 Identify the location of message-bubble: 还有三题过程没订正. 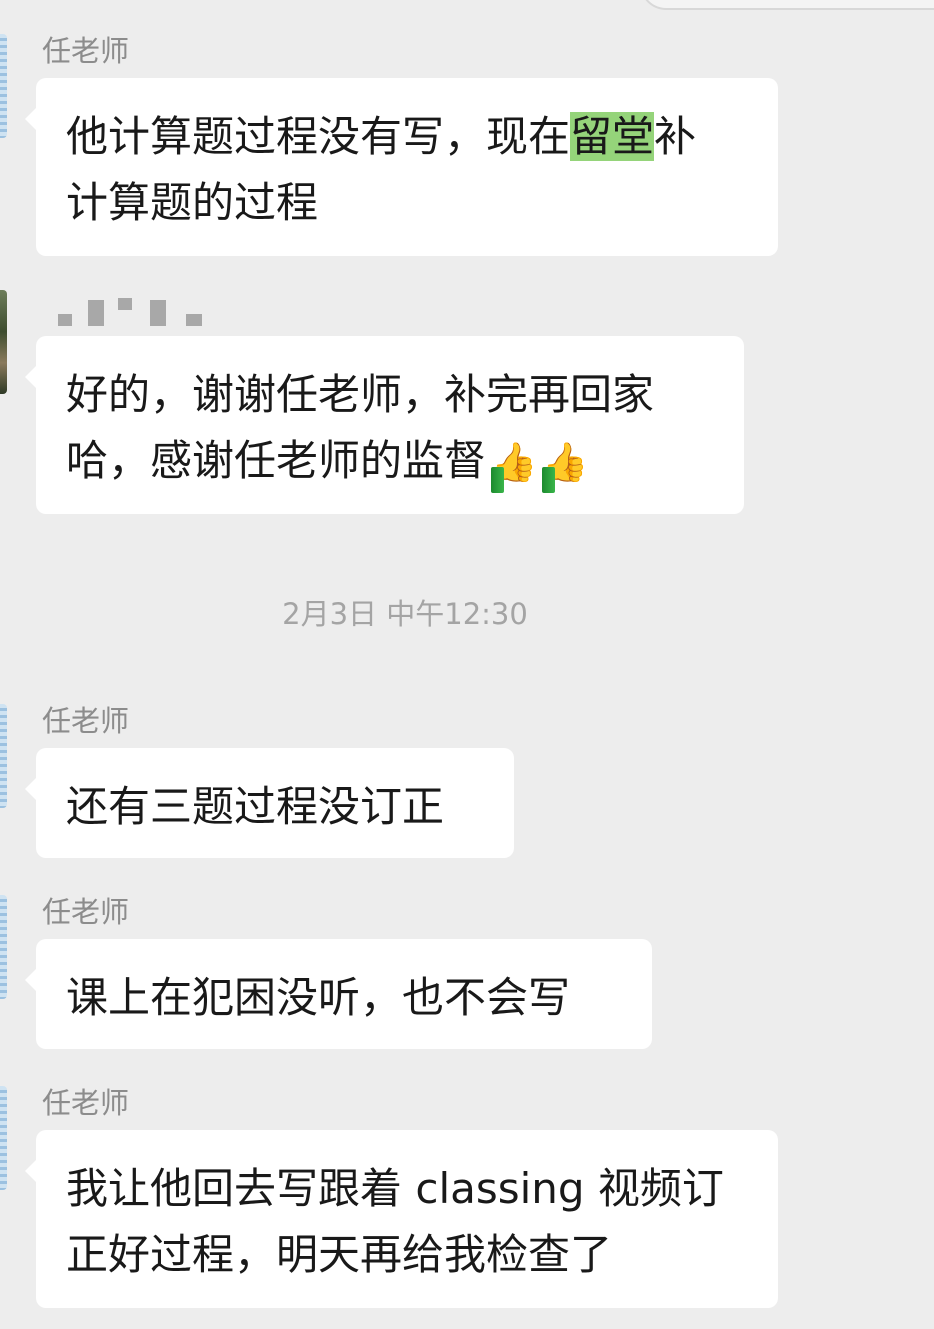
(269, 803).